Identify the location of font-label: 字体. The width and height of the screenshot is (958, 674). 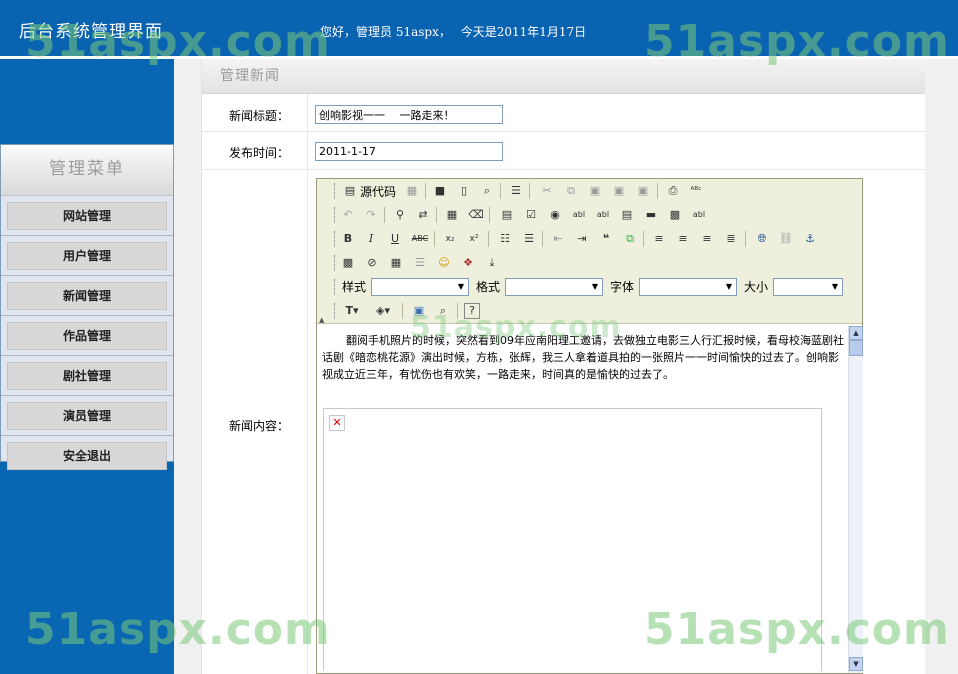
(622, 287).